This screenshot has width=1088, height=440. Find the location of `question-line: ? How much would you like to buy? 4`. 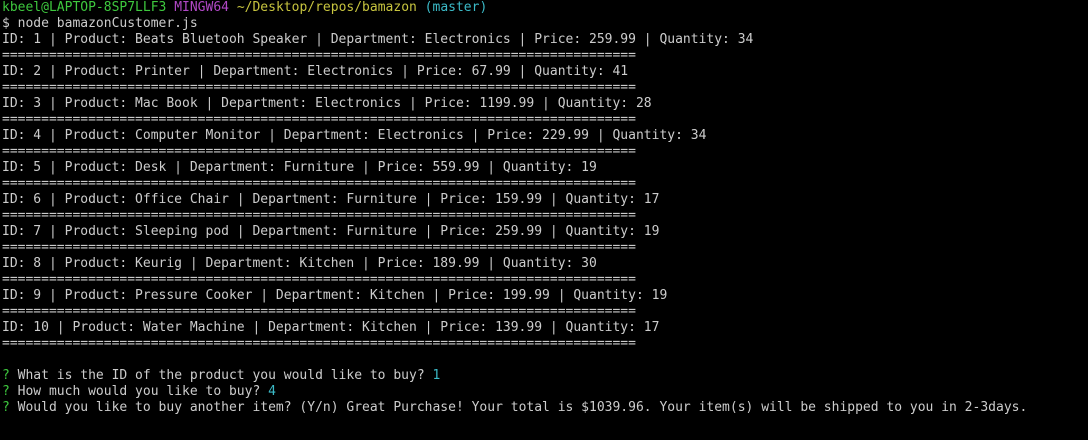

question-line: ? How much would you like to buy? 4 is located at coordinates (545, 392).